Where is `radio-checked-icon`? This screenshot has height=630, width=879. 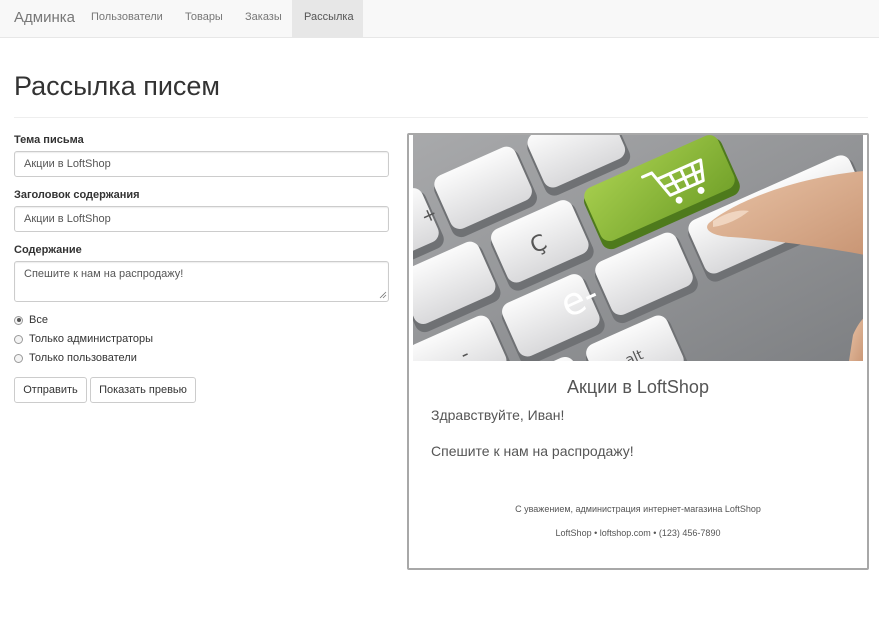 radio-checked-icon is located at coordinates (18, 320).